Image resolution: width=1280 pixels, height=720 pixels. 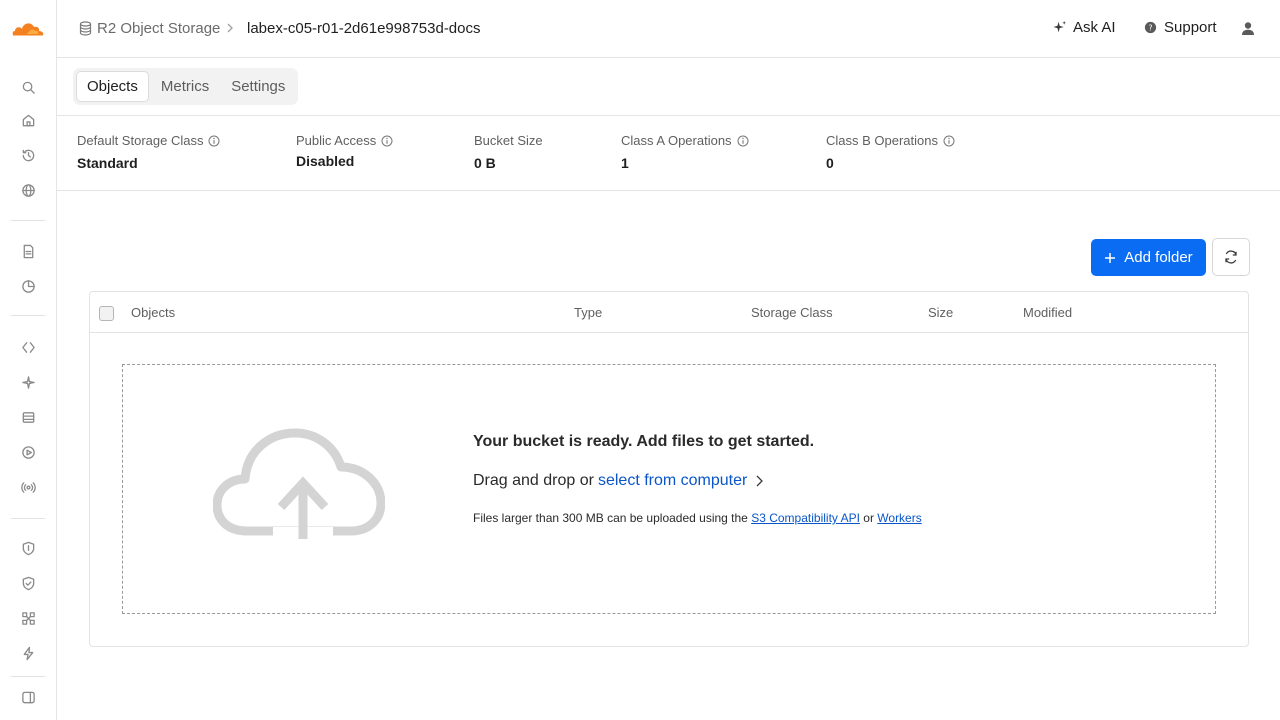 What do you see at coordinates (158, 28) in the screenshot?
I see `breadcrumb-root: R2 Object Storage` at bounding box center [158, 28].